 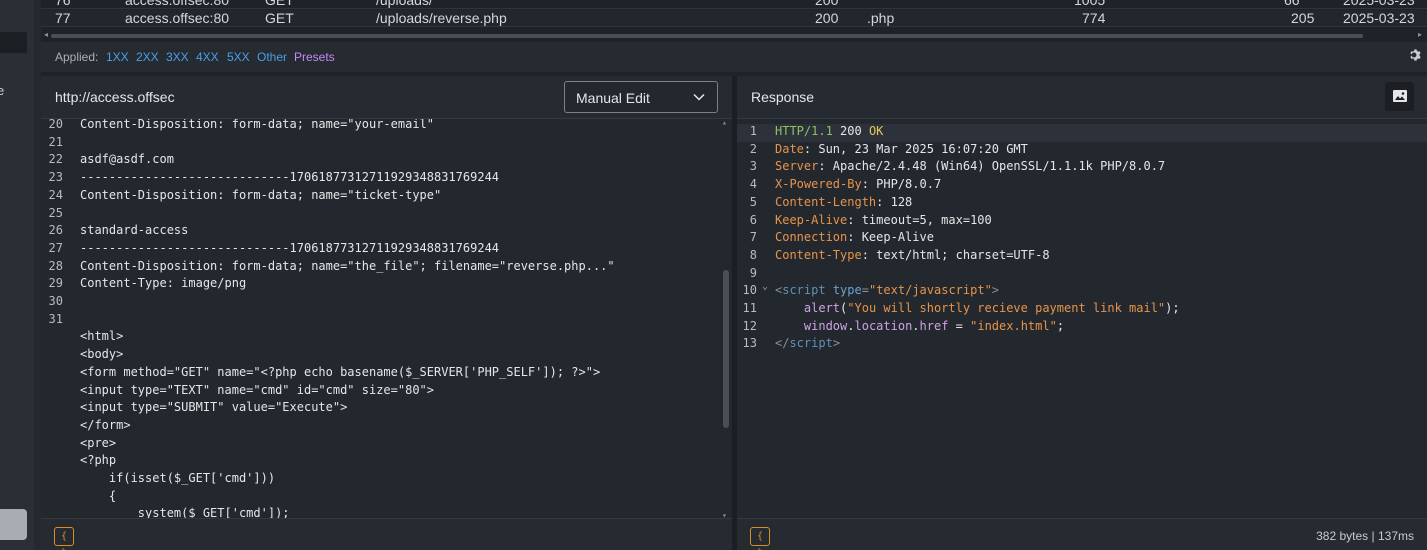 What do you see at coordinates (1013, 325) in the screenshot?
I see `code-token: "index.html"` at bounding box center [1013, 325].